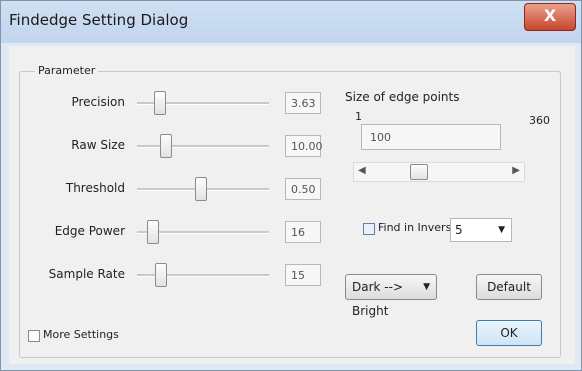 The image size is (582, 371). What do you see at coordinates (89, 231) in the screenshot?
I see `edge-power-label: Edge Power` at bounding box center [89, 231].